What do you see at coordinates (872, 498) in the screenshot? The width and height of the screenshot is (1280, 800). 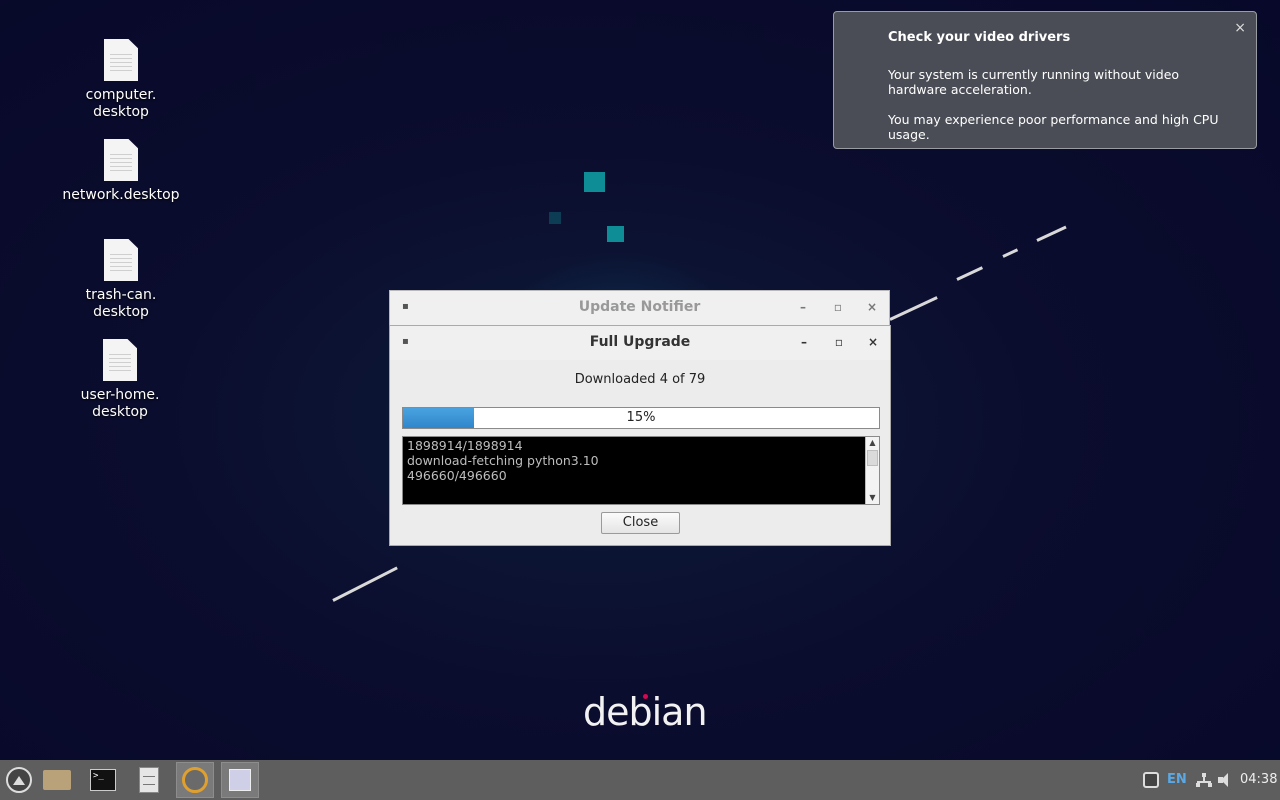 I see `scroll-down-icon: ▼` at bounding box center [872, 498].